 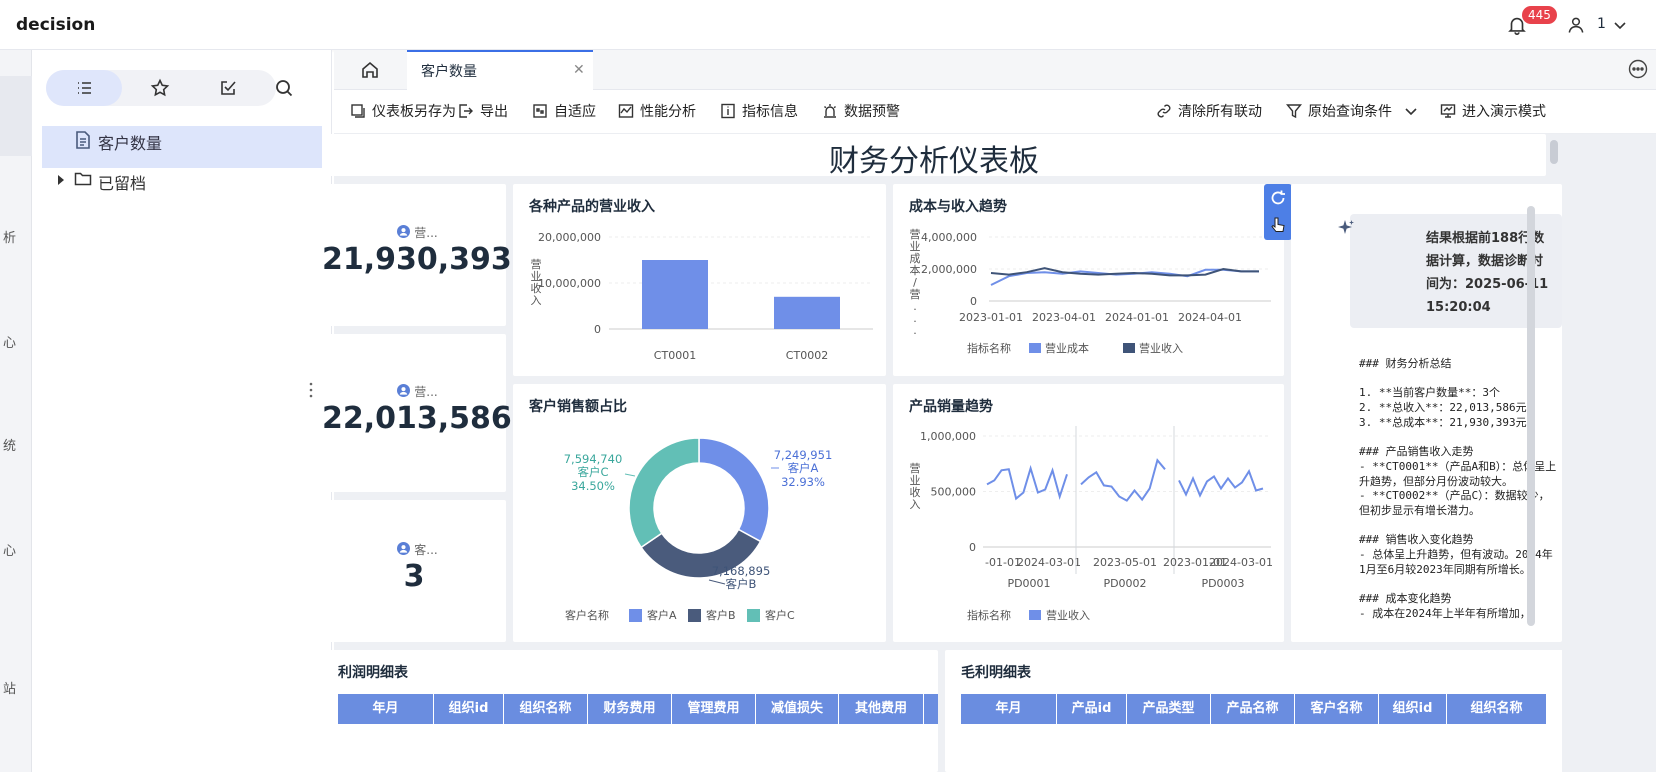 I want to click on user-icon, so click(x=1576, y=25).